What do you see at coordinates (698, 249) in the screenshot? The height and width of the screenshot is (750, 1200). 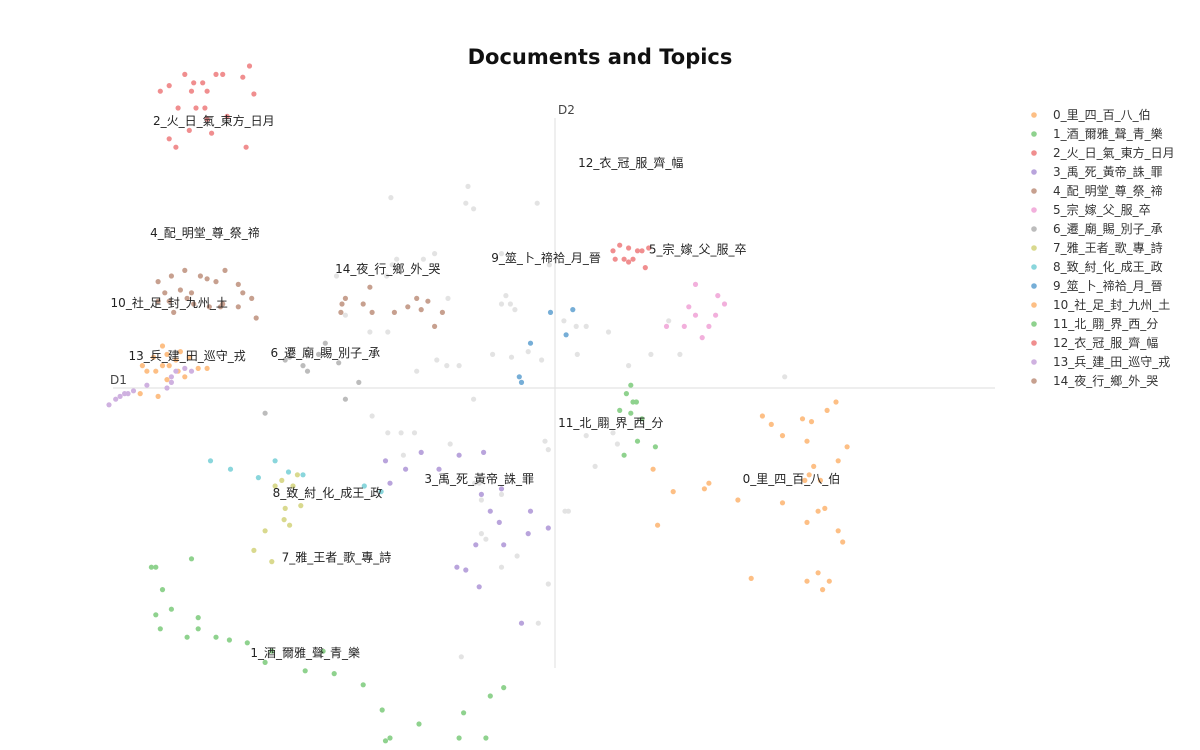 I see `cluster-label-5: 5_宗_嫁_父_服_卒` at bounding box center [698, 249].